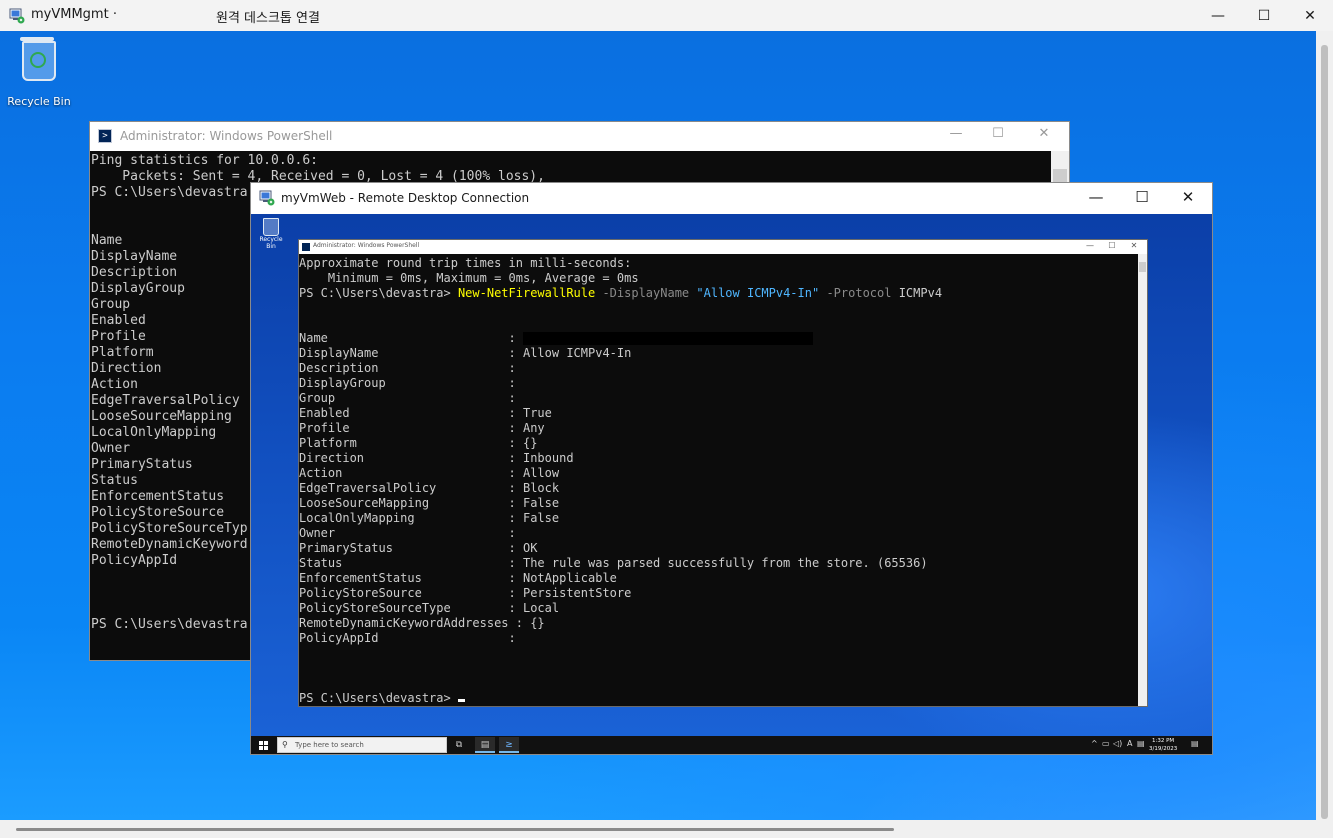 The width and height of the screenshot is (1333, 838). I want to click on remote-ps-minimize-button: —, so click(1090, 252).